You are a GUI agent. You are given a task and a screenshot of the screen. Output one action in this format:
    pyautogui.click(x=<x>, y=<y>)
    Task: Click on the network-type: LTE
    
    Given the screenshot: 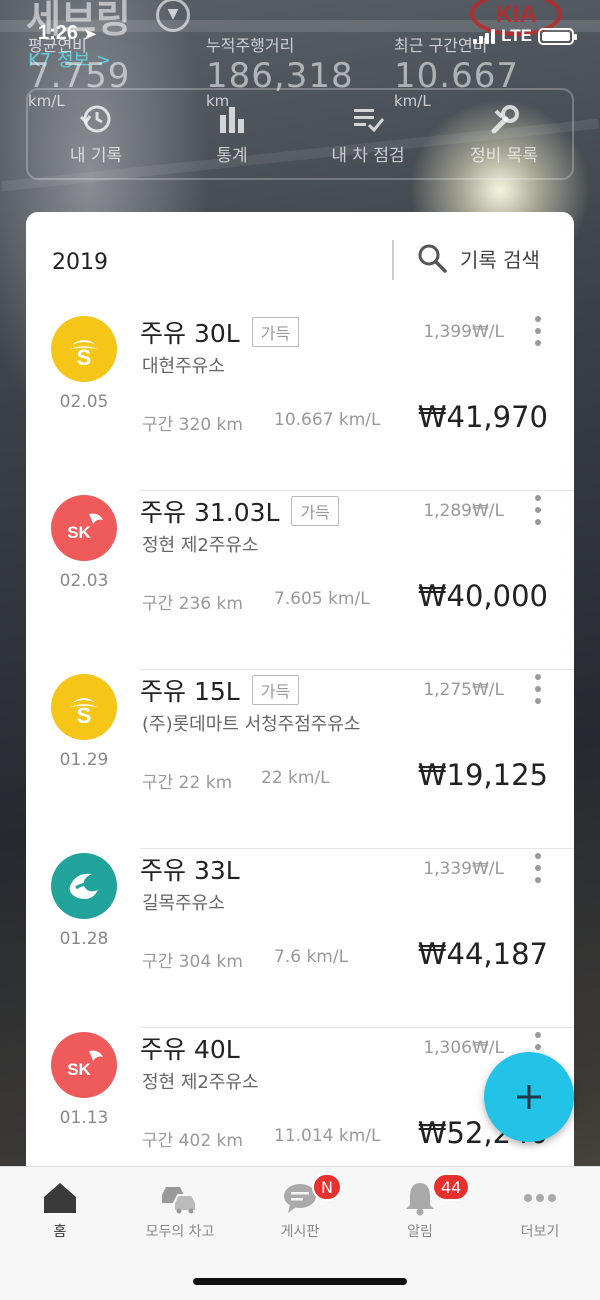 What is the action you would take?
    pyautogui.click(x=516, y=35)
    